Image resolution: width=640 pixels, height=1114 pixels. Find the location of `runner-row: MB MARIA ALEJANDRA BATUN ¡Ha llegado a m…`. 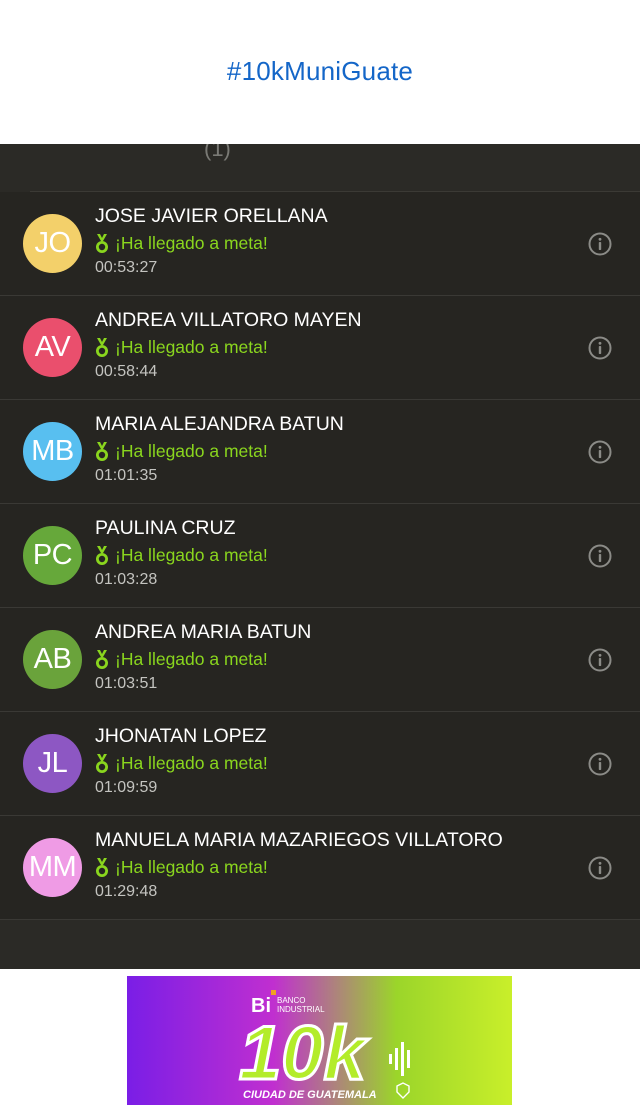

runner-row: MB MARIA ALEJANDRA BATUN ¡Ha llegado a m… is located at coordinates (320, 452).